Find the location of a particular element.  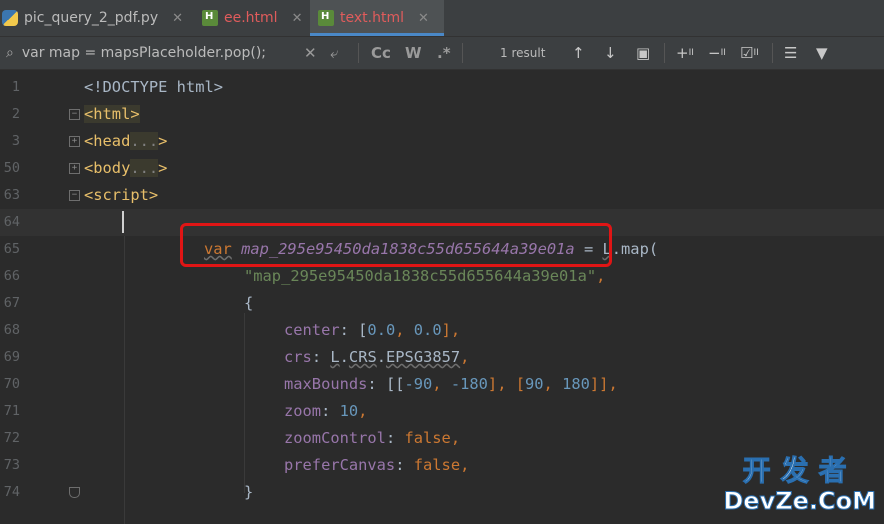

line-number: 65 is located at coordinates (11, 249).